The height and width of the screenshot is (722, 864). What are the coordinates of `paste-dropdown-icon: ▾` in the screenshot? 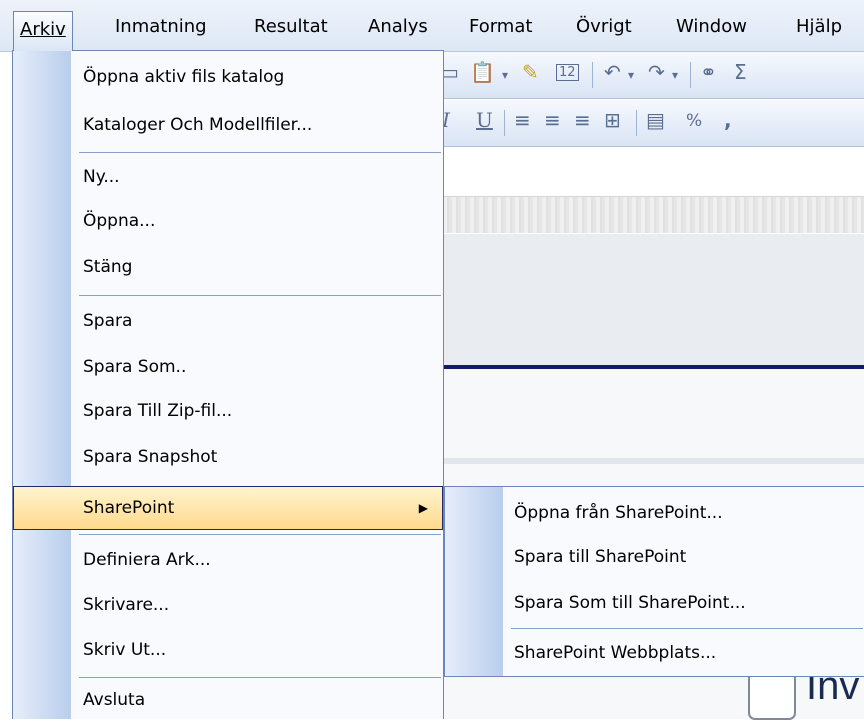 It's located at (505, 75).